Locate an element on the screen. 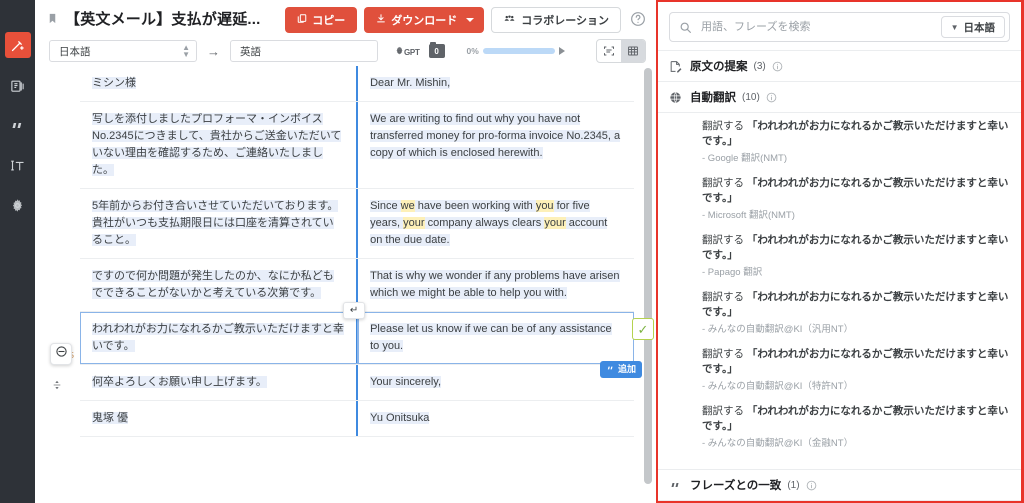 Image resolution: width=1024 pixels, height=503 pixels. search-icon is located at coordinates (685, 27).